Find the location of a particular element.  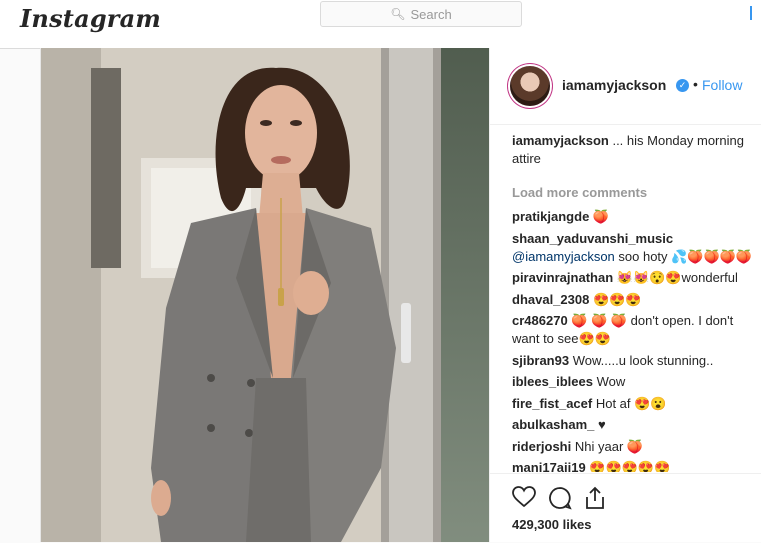

follow-button: Follow is located at coordinates (722, 85).